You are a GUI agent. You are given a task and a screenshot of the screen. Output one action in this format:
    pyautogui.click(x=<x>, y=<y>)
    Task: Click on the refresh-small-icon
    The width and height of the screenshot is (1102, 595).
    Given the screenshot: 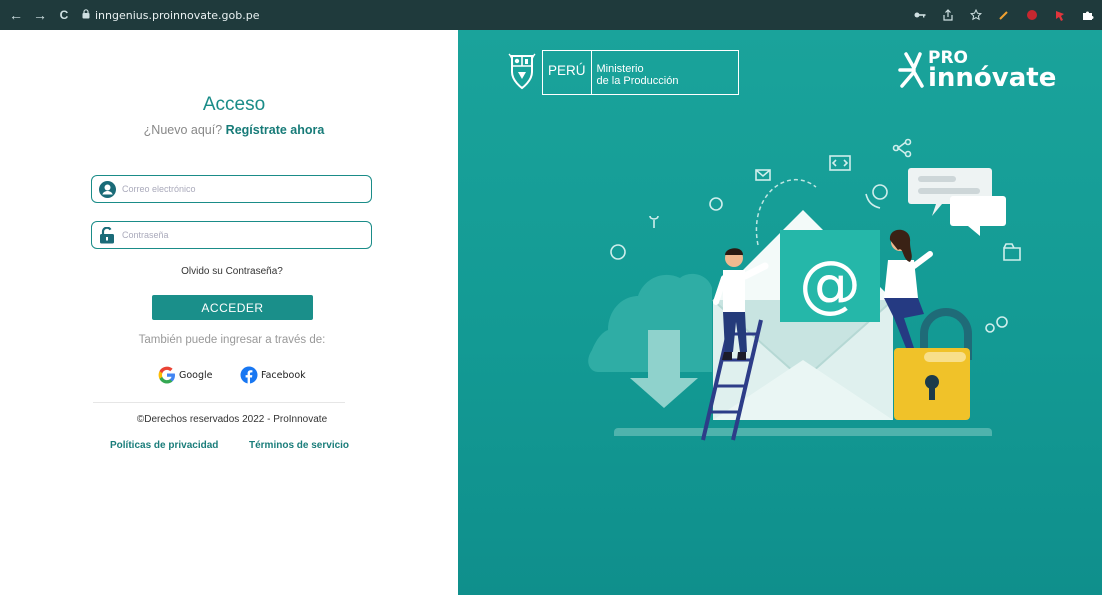 What is the action you would take?
    pyautogui.click(x=716, y=204)
    